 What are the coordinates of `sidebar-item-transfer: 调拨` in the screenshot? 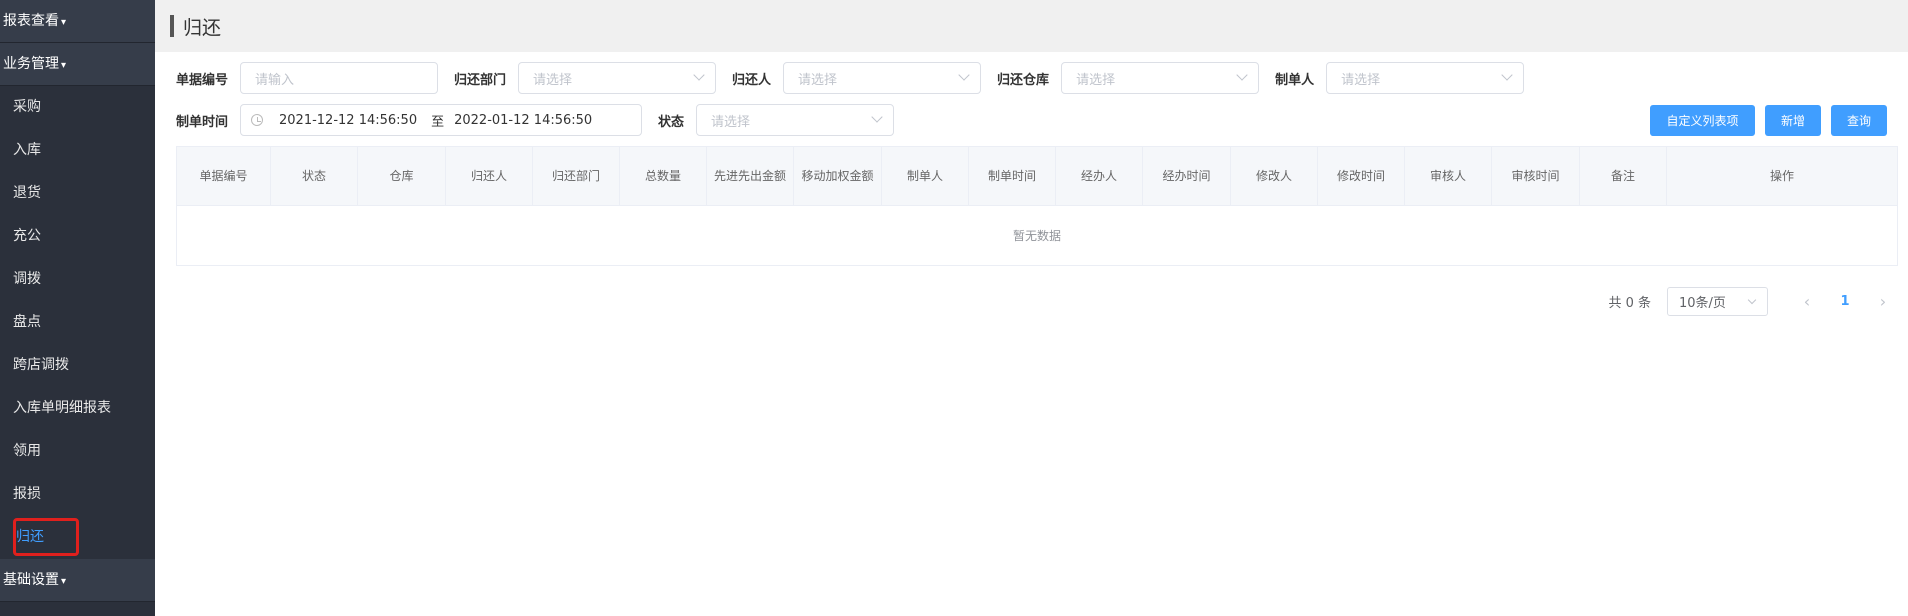 It's located at (77, 279).